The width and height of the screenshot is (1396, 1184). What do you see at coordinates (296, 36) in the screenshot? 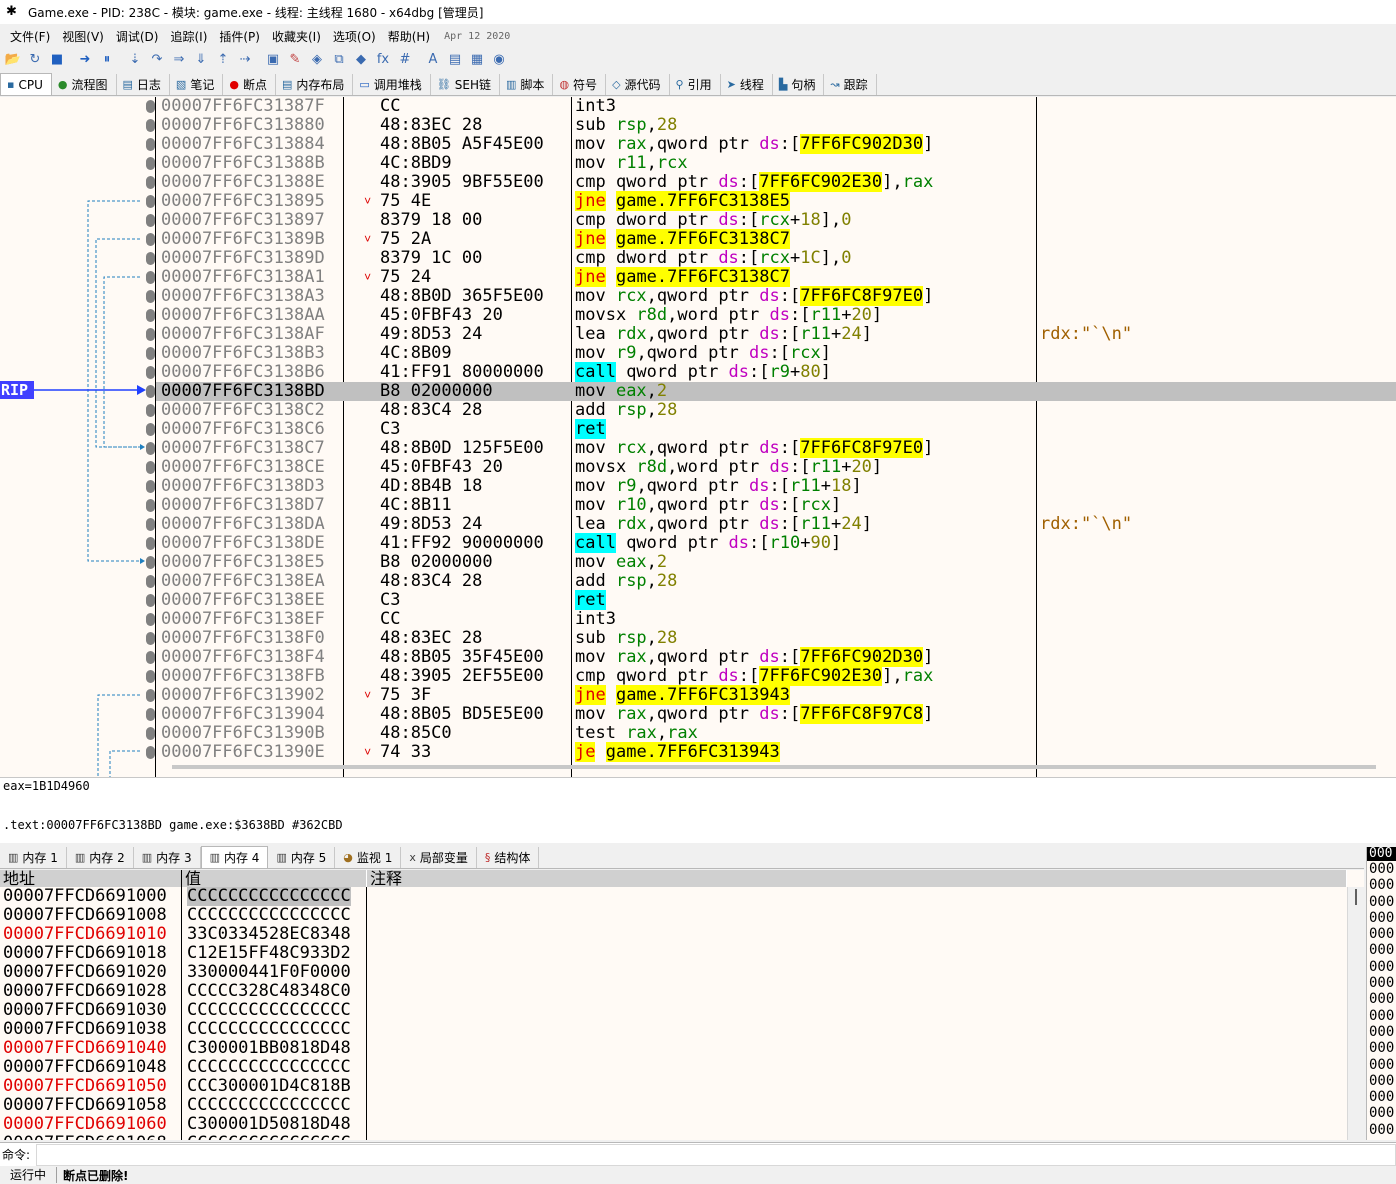
I see `menu-item-5: 收藏夹(I)` at bounding box center [296, 36].